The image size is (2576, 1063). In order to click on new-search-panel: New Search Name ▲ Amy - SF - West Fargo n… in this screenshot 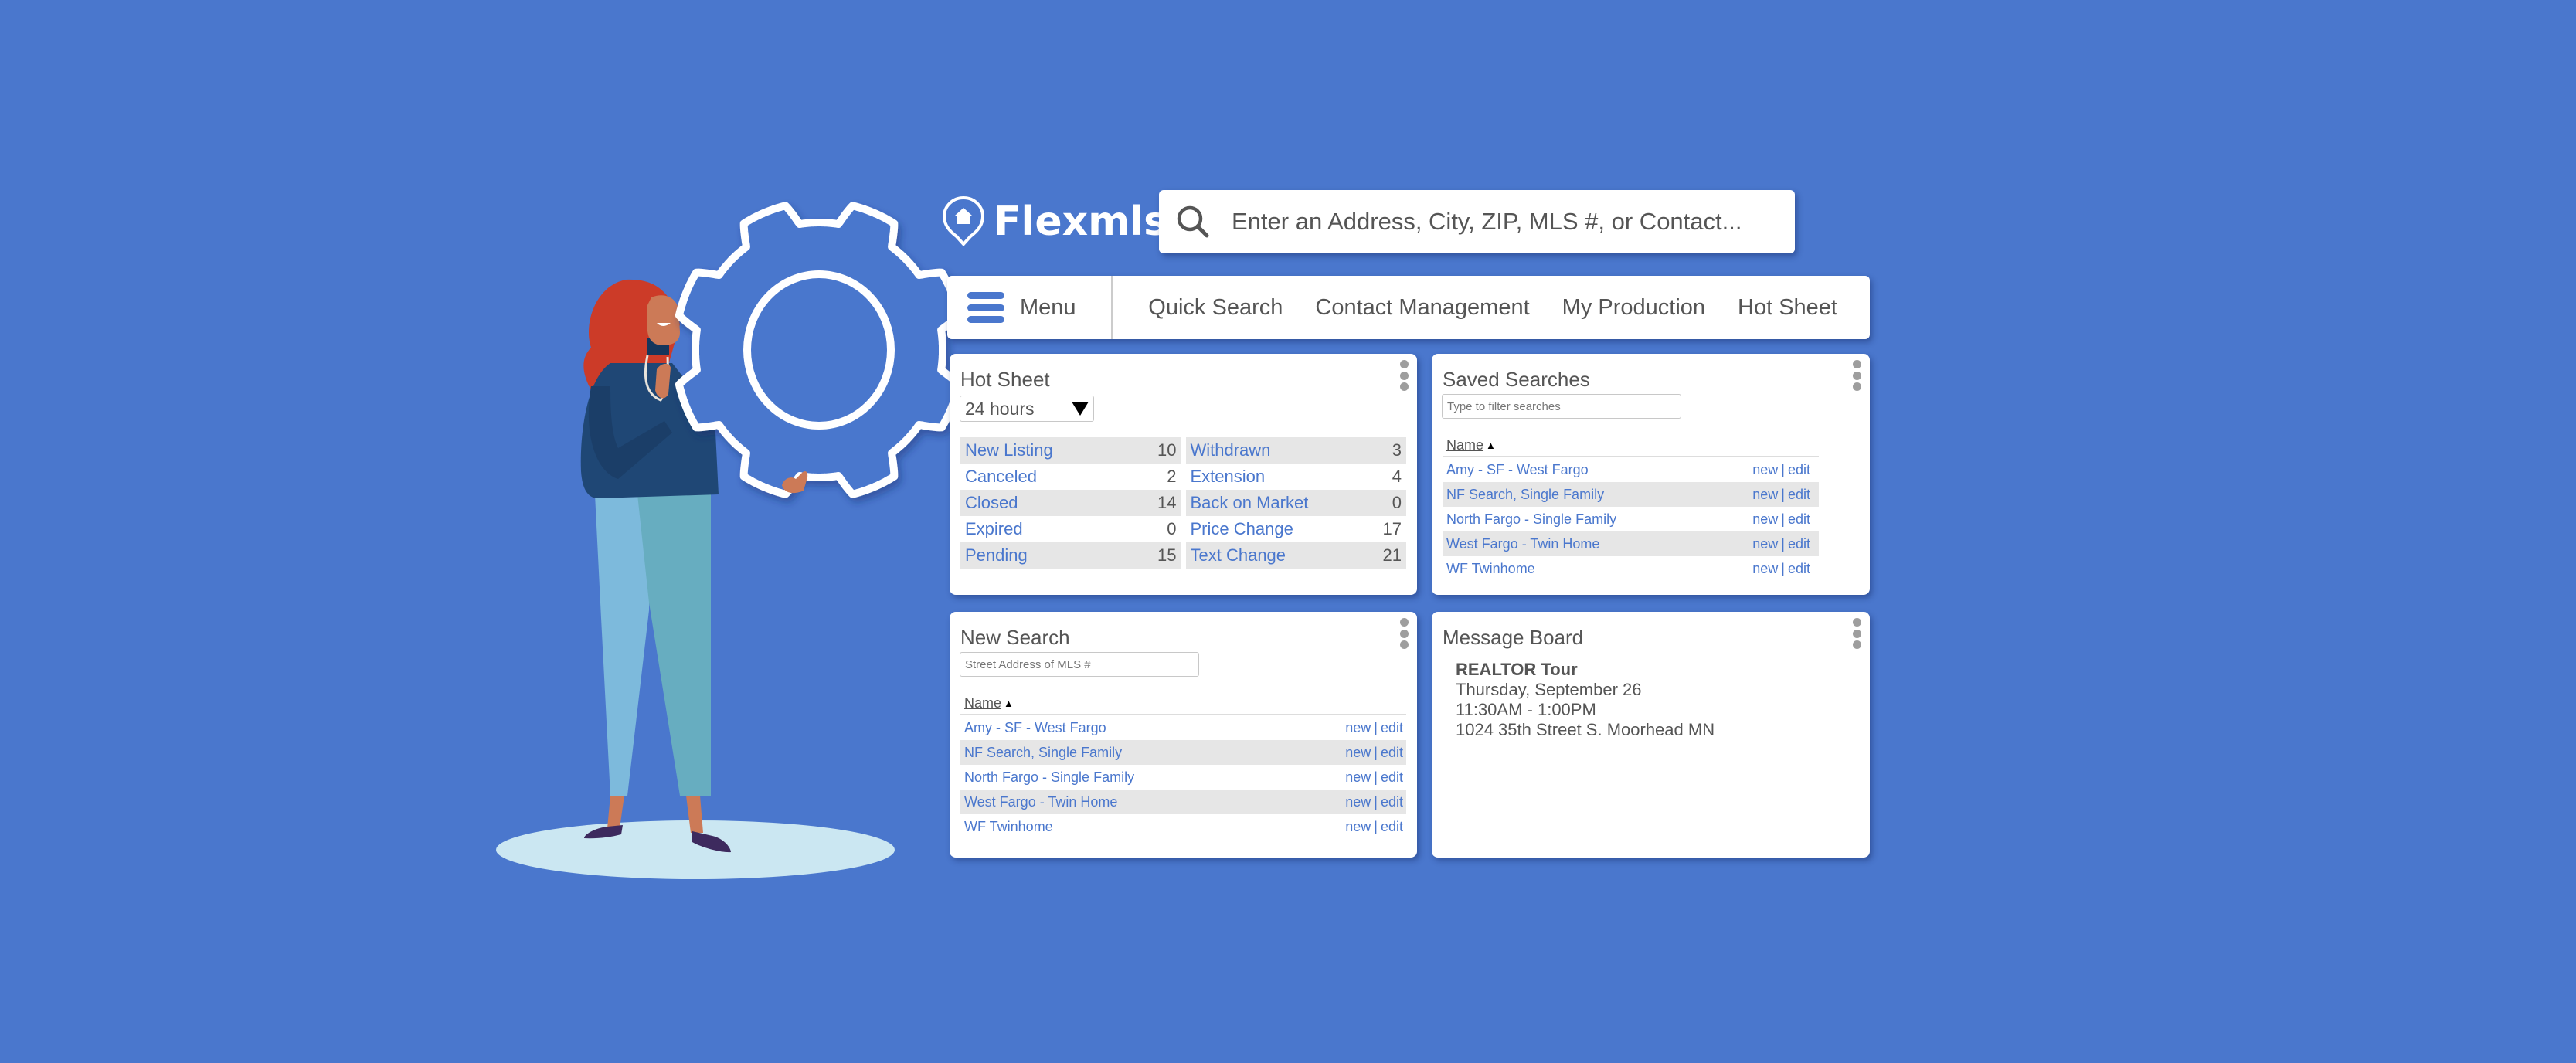, I will do `click(1183, 735)`.